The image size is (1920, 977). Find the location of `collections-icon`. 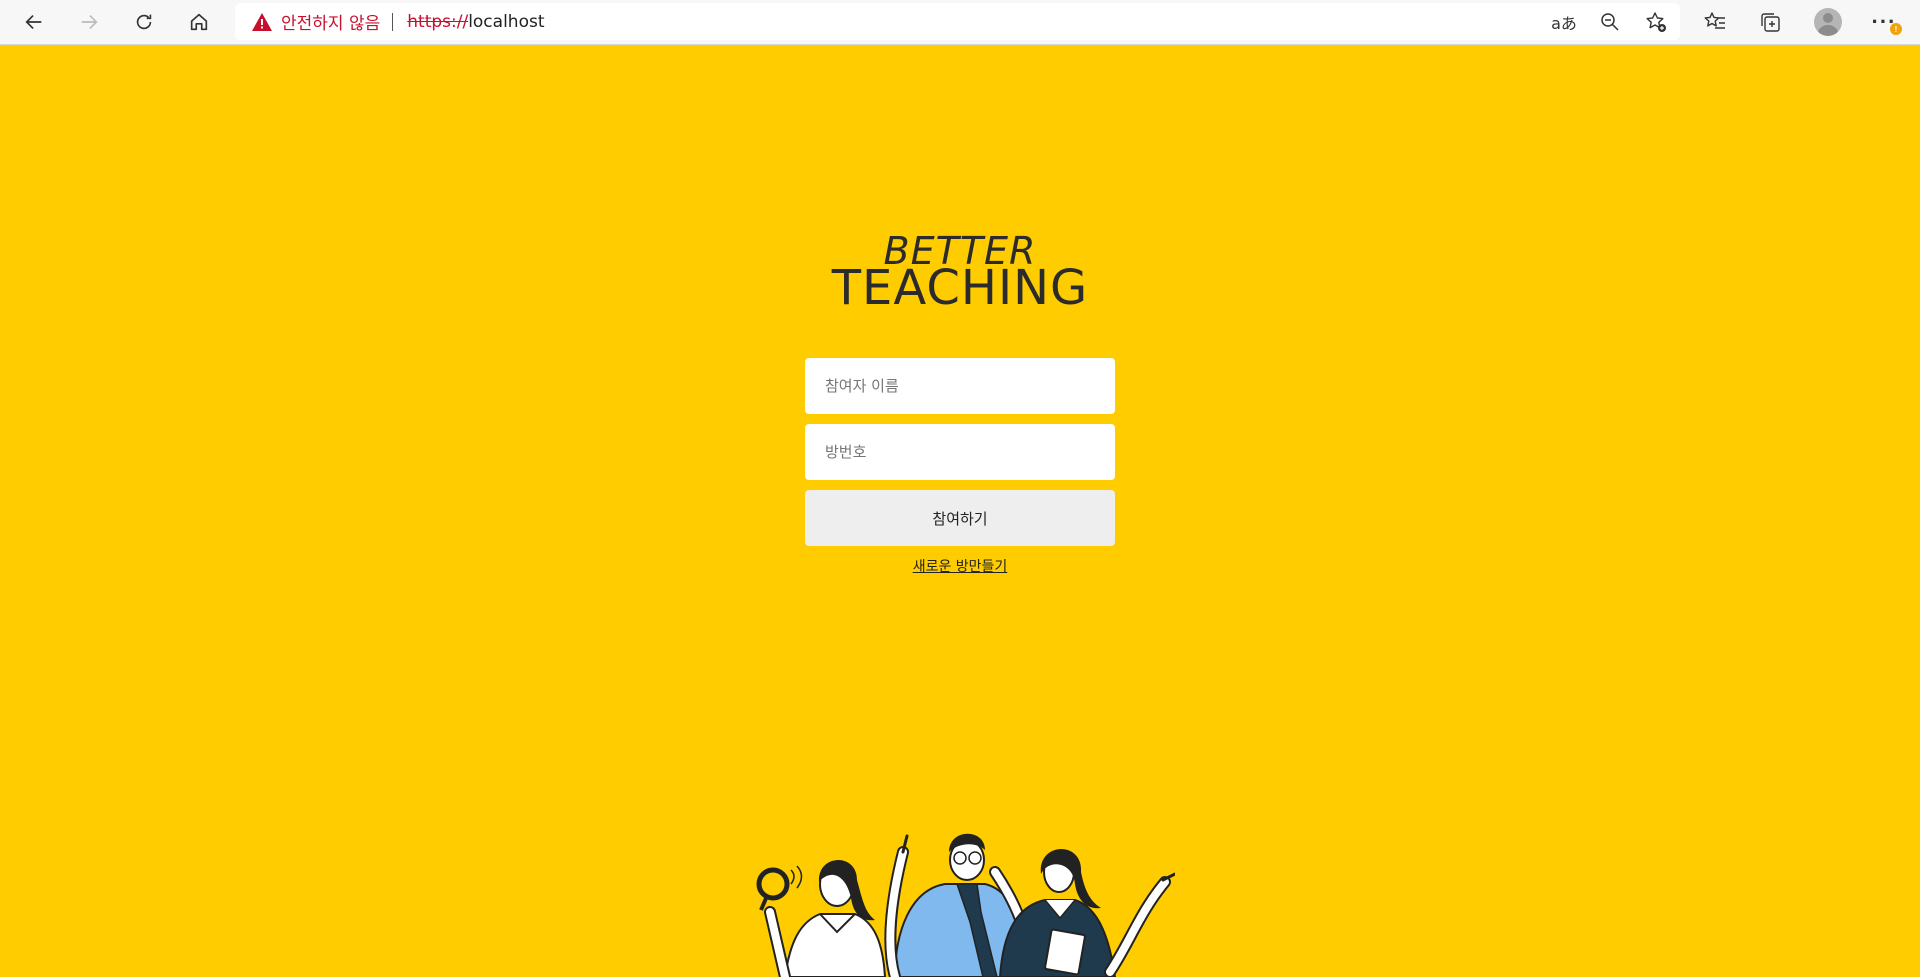

collections-icon is located at coordinates (1770, 22).